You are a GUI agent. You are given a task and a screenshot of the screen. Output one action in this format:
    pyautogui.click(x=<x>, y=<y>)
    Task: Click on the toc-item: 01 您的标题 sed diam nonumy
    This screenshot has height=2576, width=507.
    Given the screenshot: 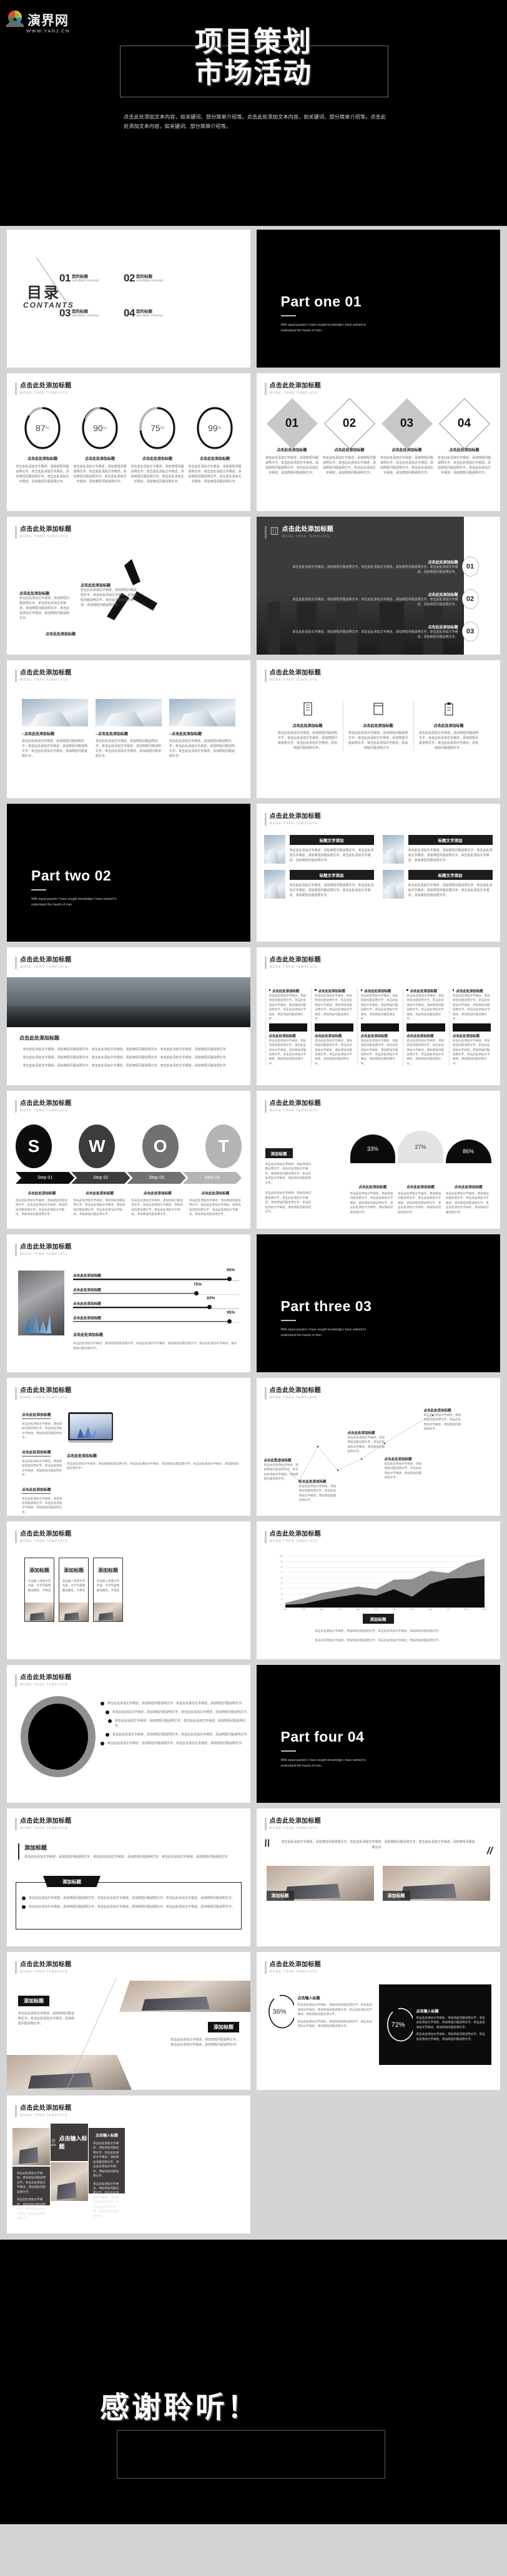 What is the action you would take?
    pyautogui.click(x=91, y=278)
    